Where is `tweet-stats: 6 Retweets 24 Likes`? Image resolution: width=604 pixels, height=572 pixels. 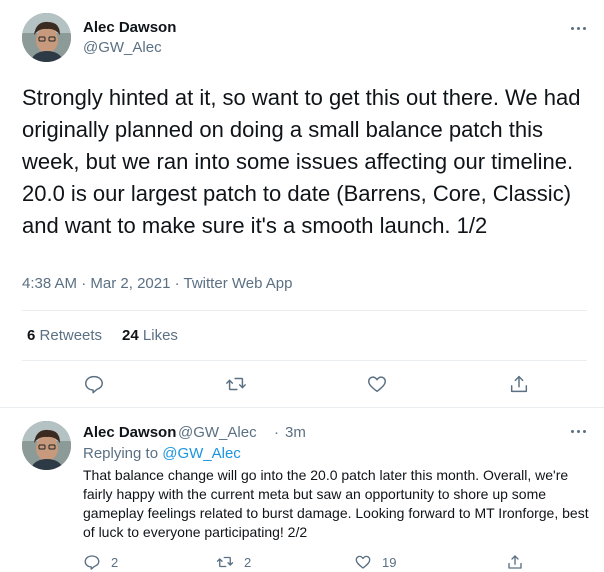
tweet-stats: 6 Retweets 24 Likes is located at coordinates (102, 335).